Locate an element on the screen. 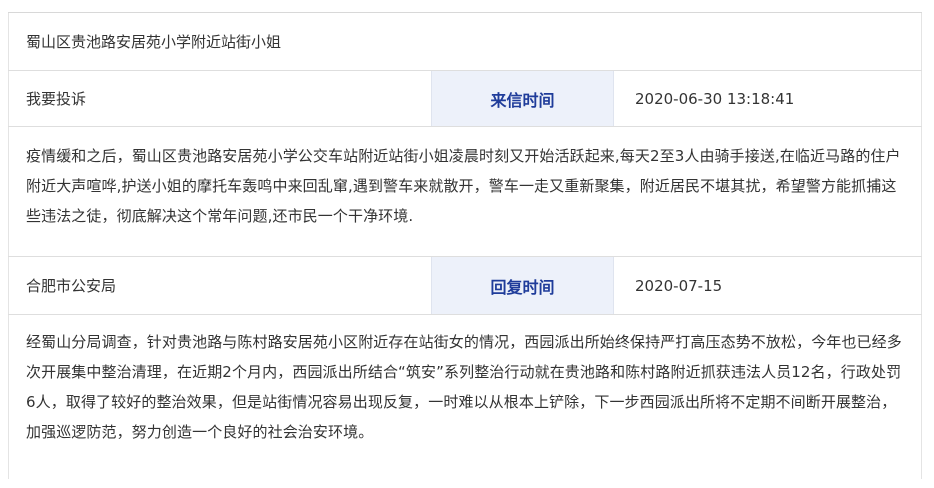 The height and width of the screenshot is (488, 934). complaint-meta-row: 我要投诉 来信时间 2020-06-30 13:18:41 is located at coordinates (465, 99).